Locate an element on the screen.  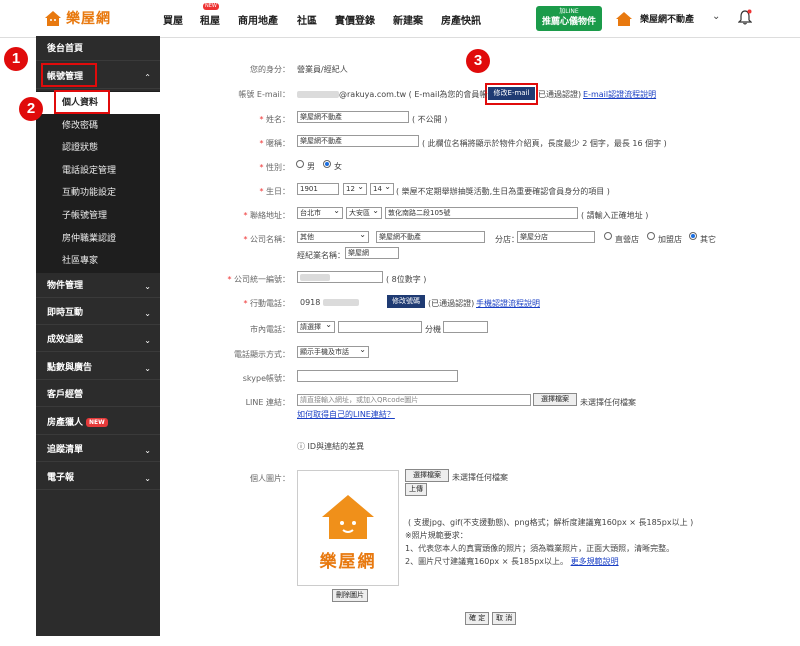
logo-text: 樂屋網 is located at coordinates (88, 19).